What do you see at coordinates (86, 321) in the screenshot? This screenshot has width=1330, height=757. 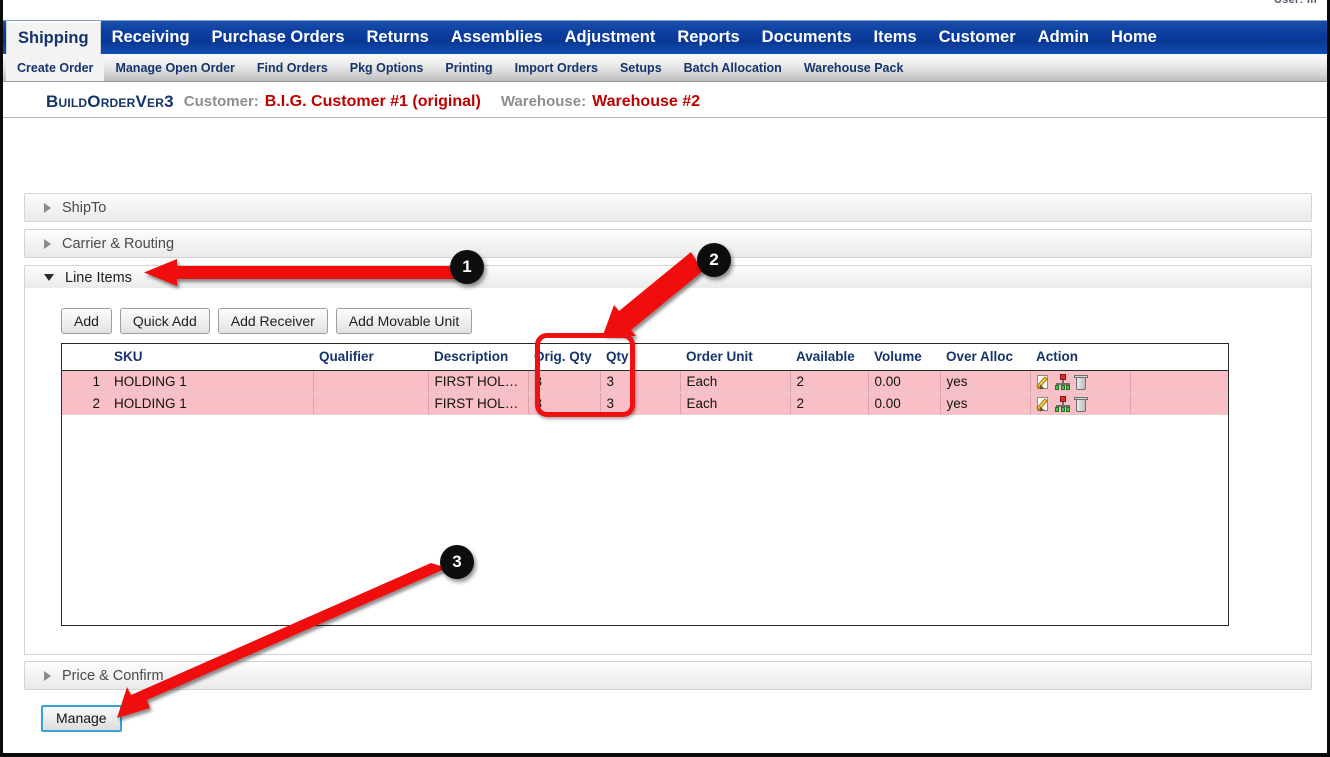 I see `button-add: Add` at bounding box center [86, 321].